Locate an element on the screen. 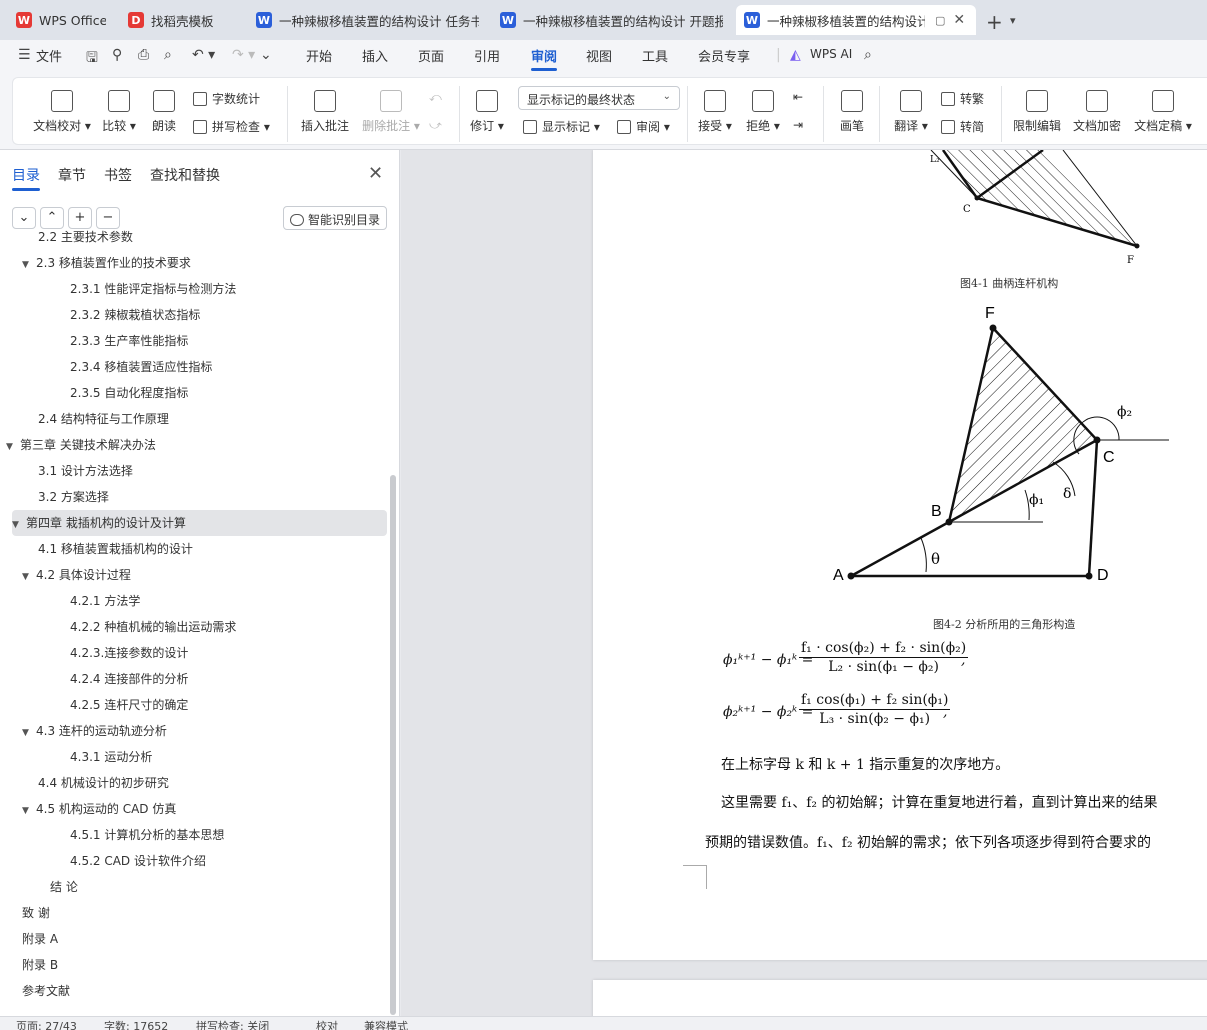 Image resolution: width=1207 pixels, height=1030 pixels. toc-item: 4.5.1 计算机分析的基本思想 is located at coordinates (147, 835).